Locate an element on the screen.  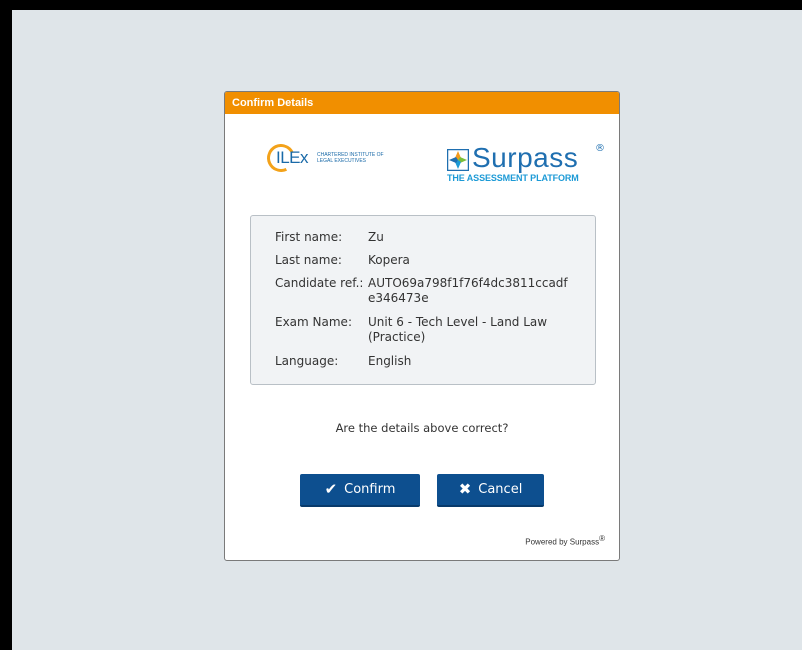
x-icon: ✖ is located at coordinates (465, 489).